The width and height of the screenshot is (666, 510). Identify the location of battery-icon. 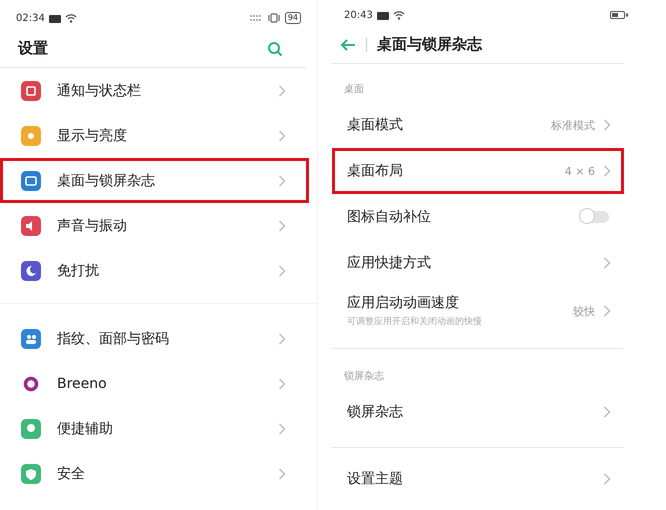
(620, 15).